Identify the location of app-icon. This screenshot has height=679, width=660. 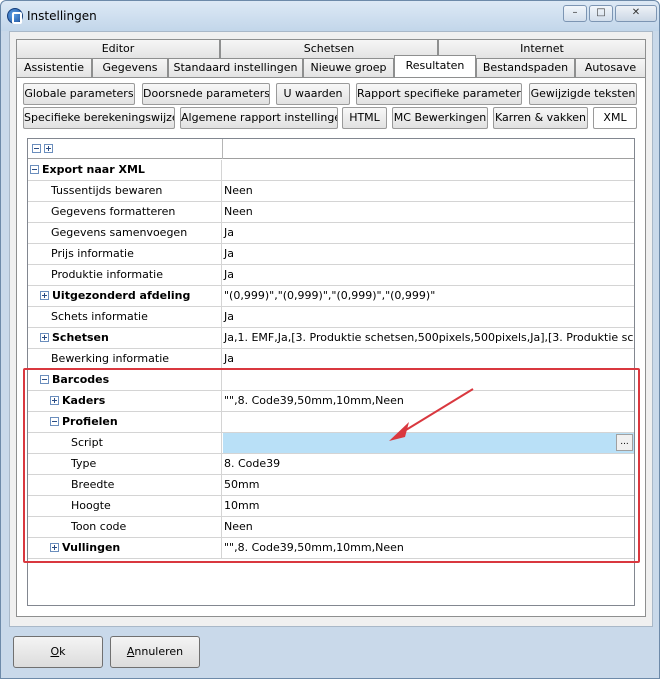
(15, 16).